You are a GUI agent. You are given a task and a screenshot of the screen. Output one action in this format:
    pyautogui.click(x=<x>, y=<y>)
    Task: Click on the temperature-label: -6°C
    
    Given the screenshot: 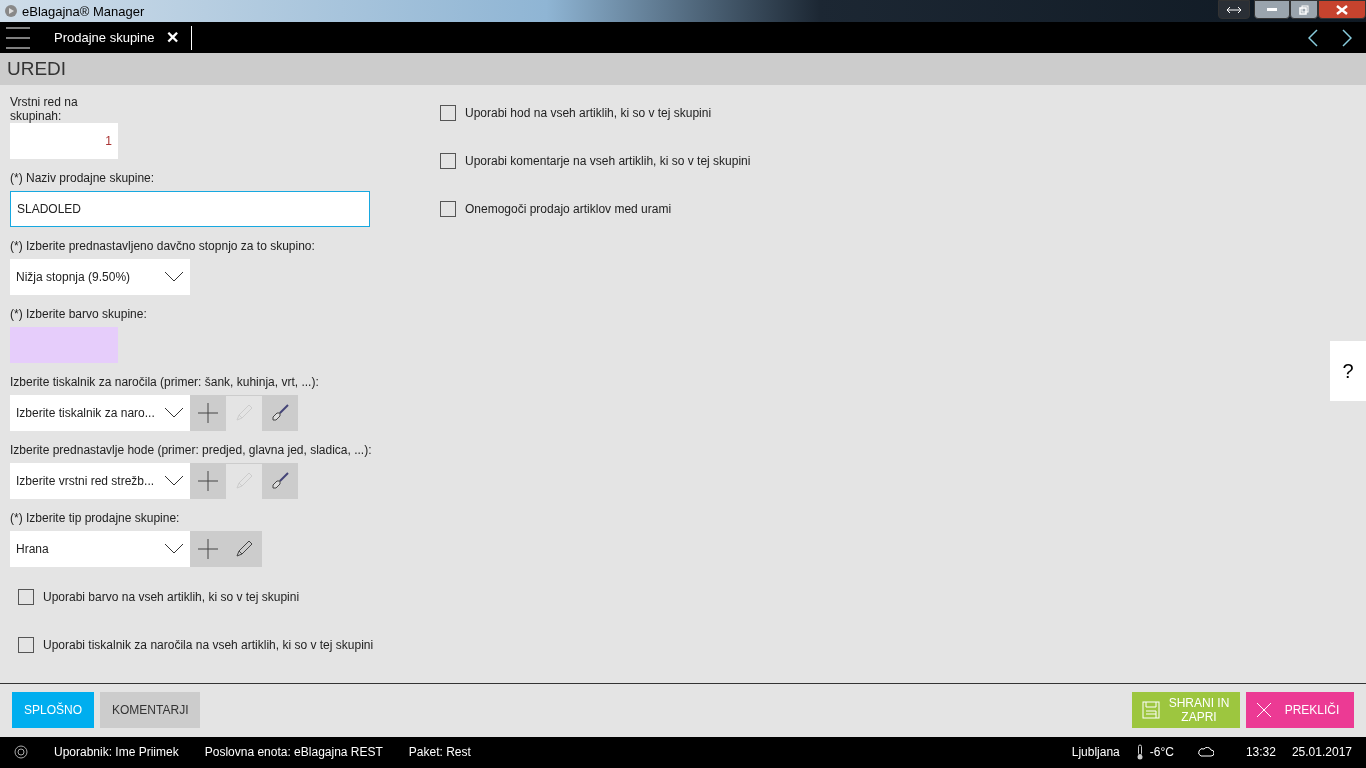 What is the action you would take?
    pyautogui.click(x=1161, y=752)
    